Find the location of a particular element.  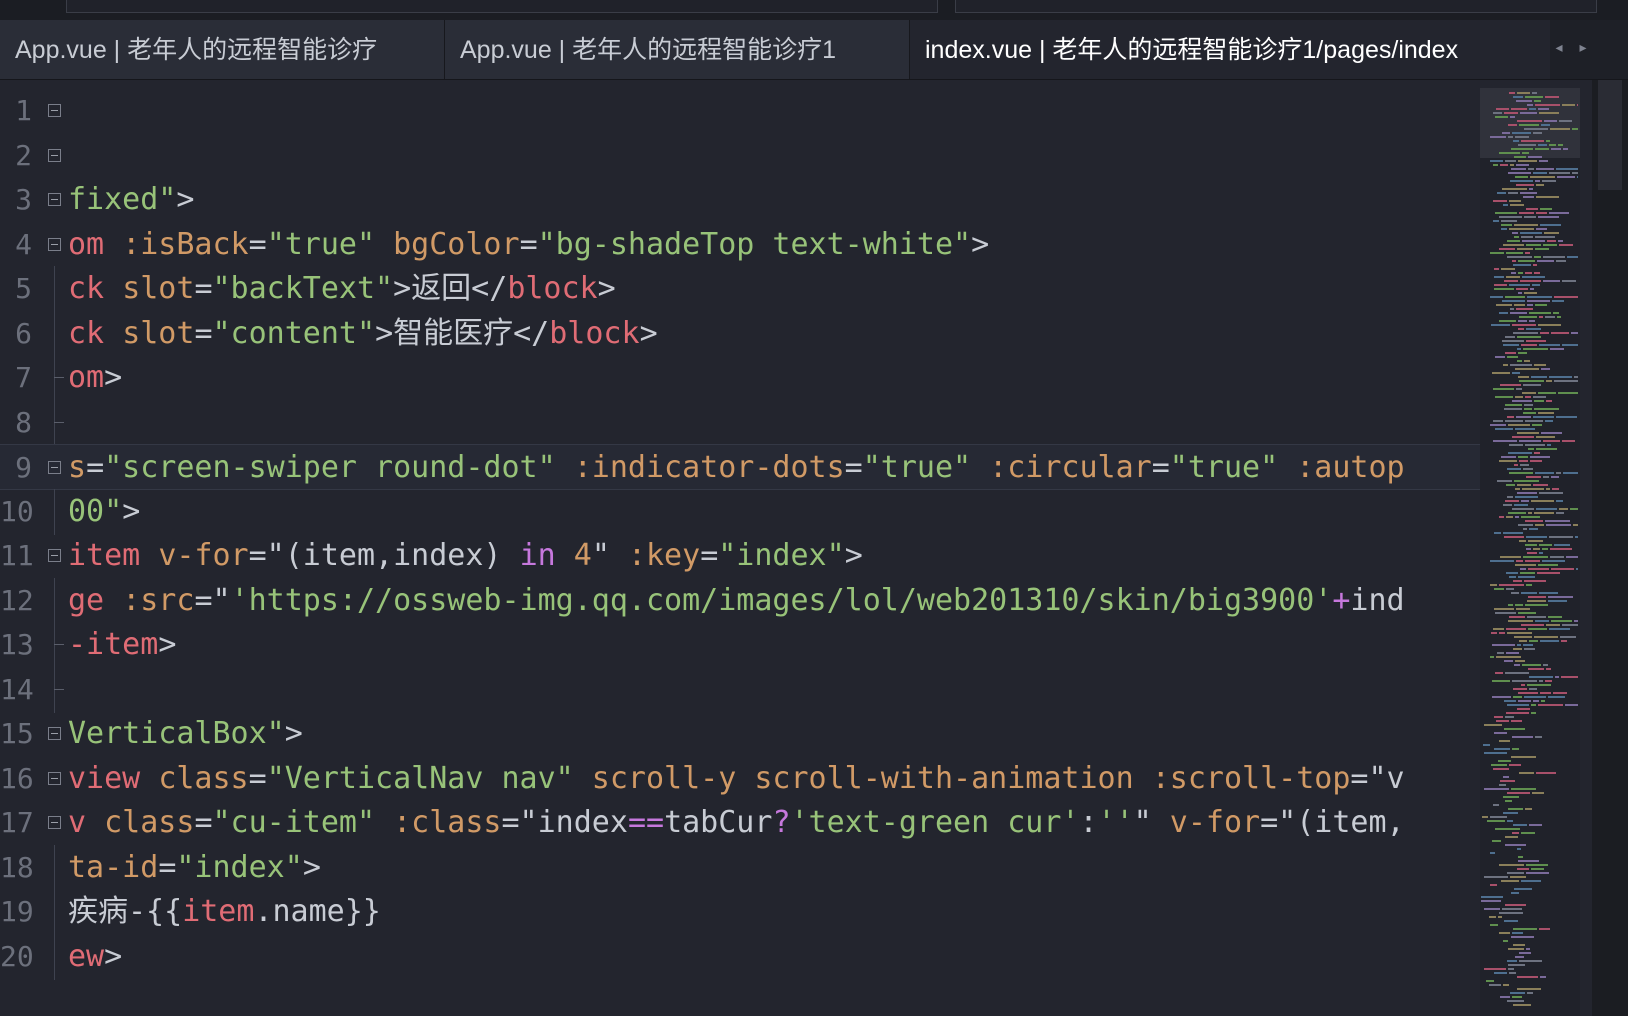

code-token: > is located at coordinates (113, 956).